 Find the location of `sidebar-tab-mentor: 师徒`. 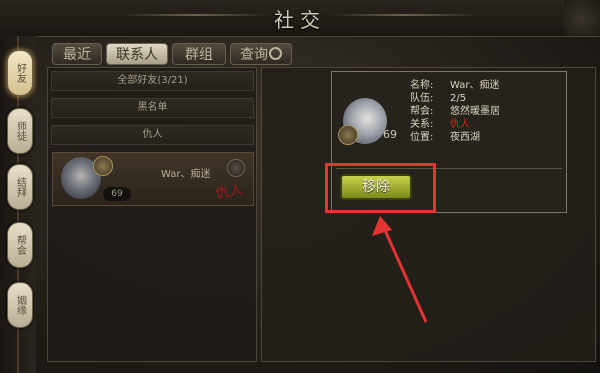

sidebar-tab-mentor: 师徒 is located at coordinates (20, 131).